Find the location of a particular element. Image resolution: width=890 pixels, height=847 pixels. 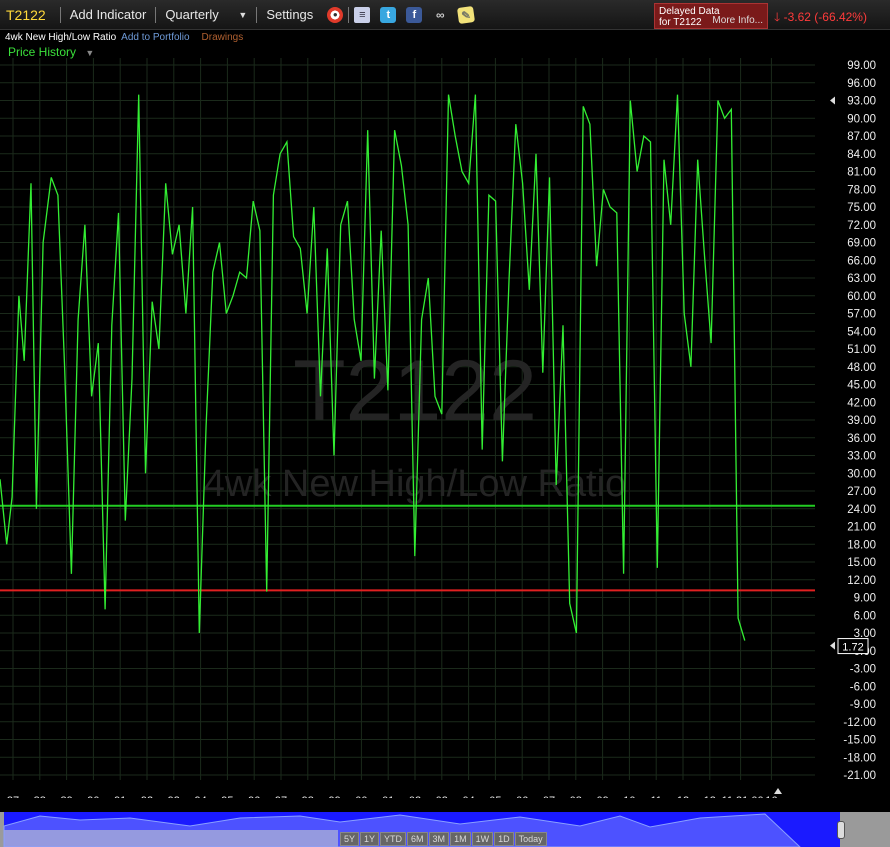

settings-button: Settings is located at coordinates (289, 15).